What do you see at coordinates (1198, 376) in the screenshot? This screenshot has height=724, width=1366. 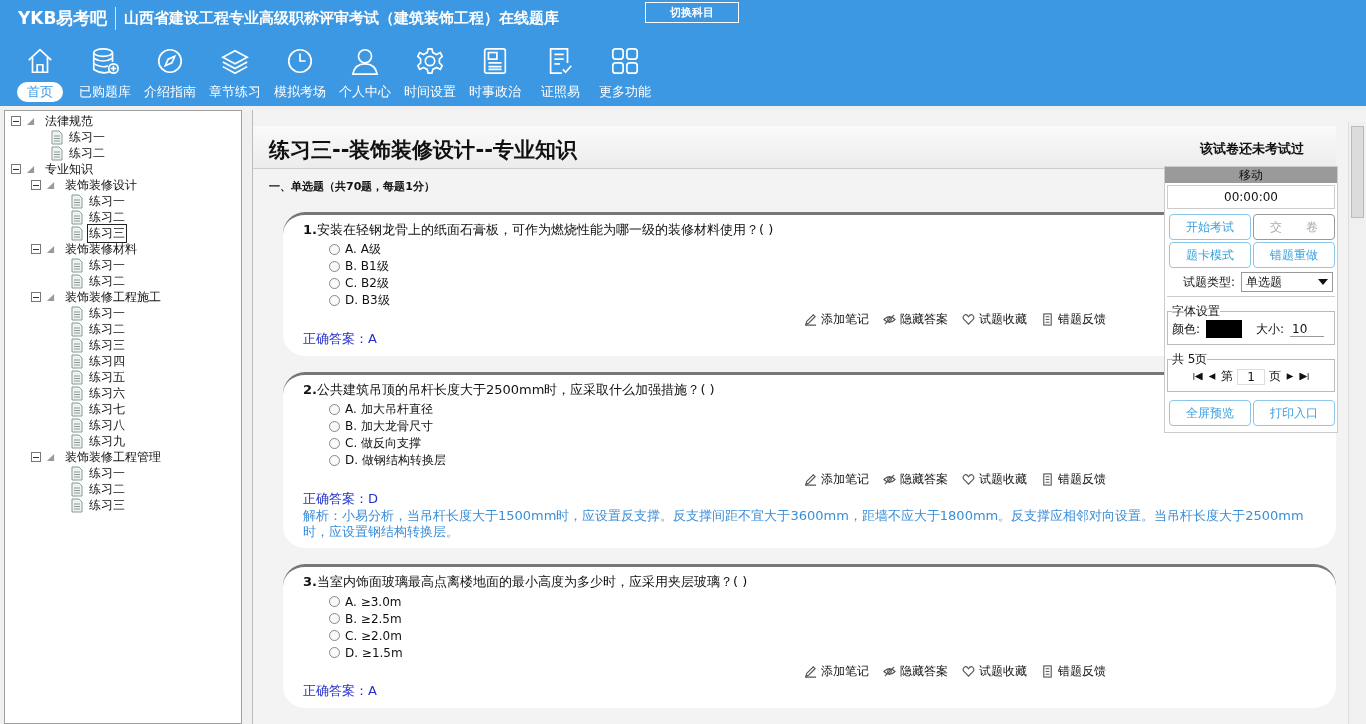 I see `first-page-icon` at bounding box center [1198, 376].